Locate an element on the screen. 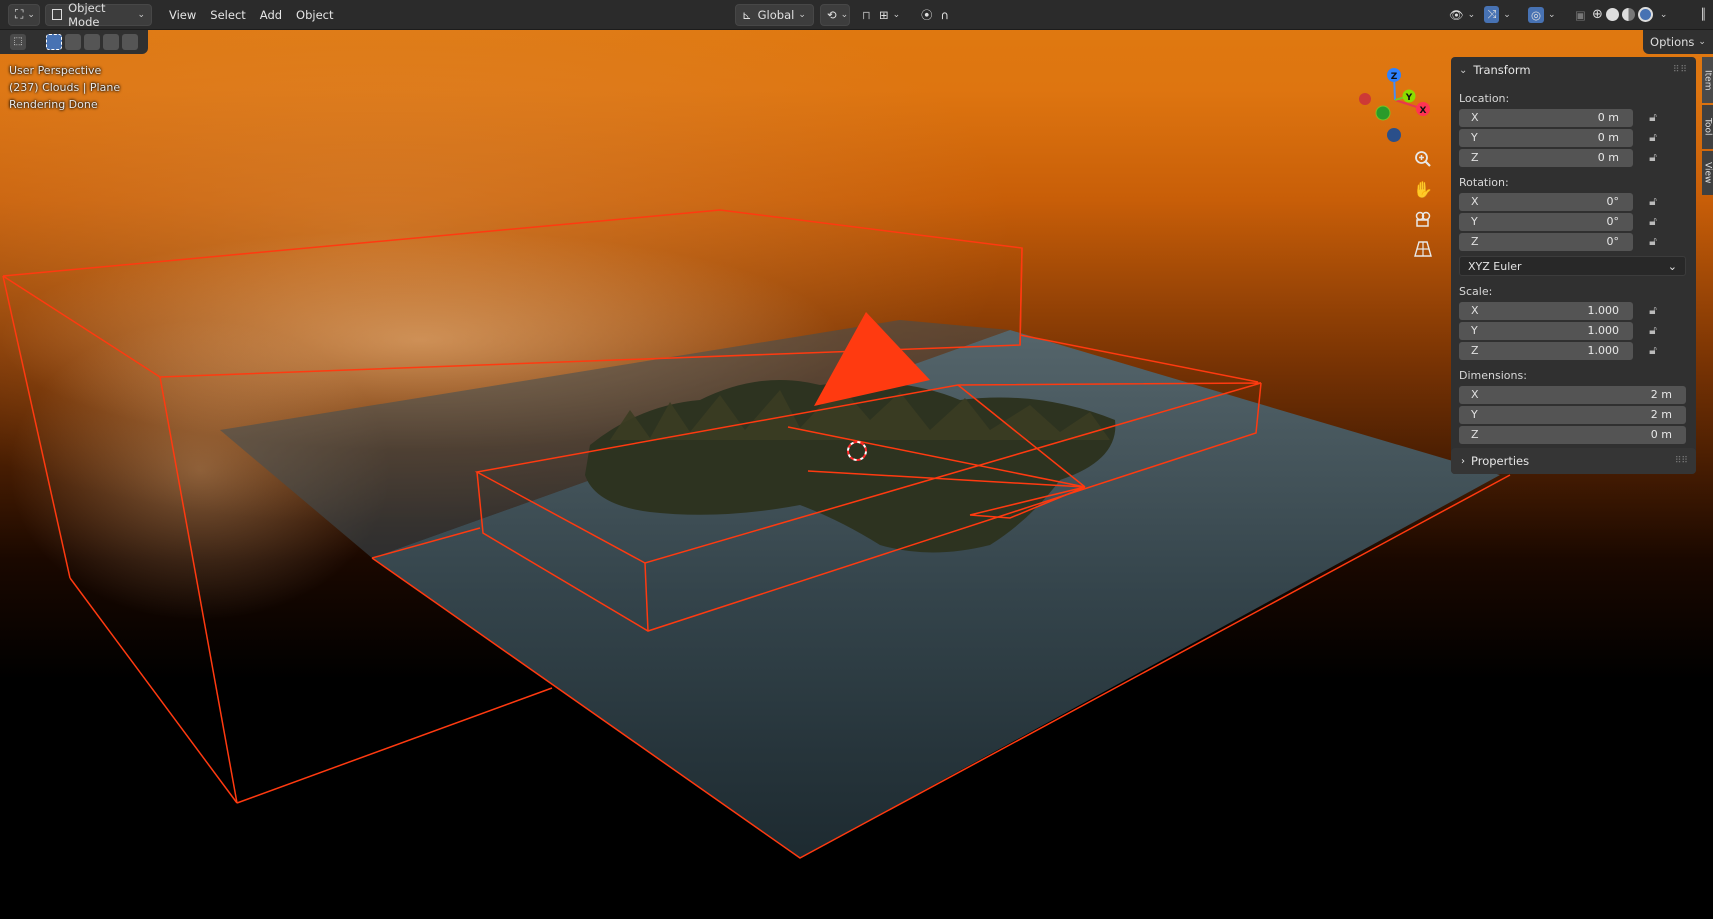 The height and width of the screenshot is (919, 1713). tab-view: View is located at coordinates (1707, 173).